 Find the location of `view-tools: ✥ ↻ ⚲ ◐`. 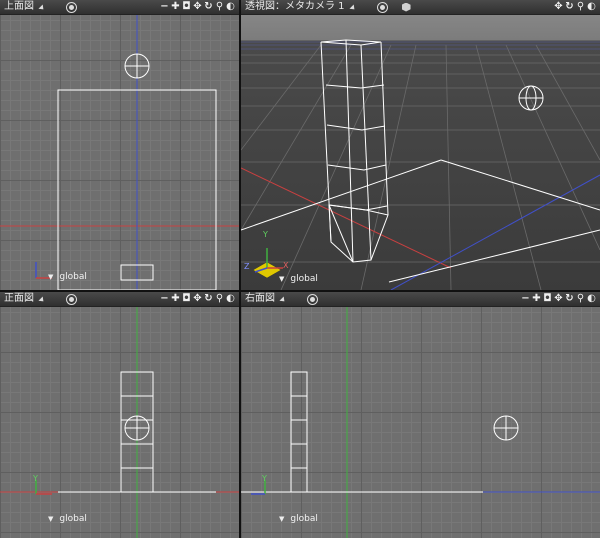

view-tools: ✥ ↻ ⚲ ◐ is located at coordinates (576, 7).